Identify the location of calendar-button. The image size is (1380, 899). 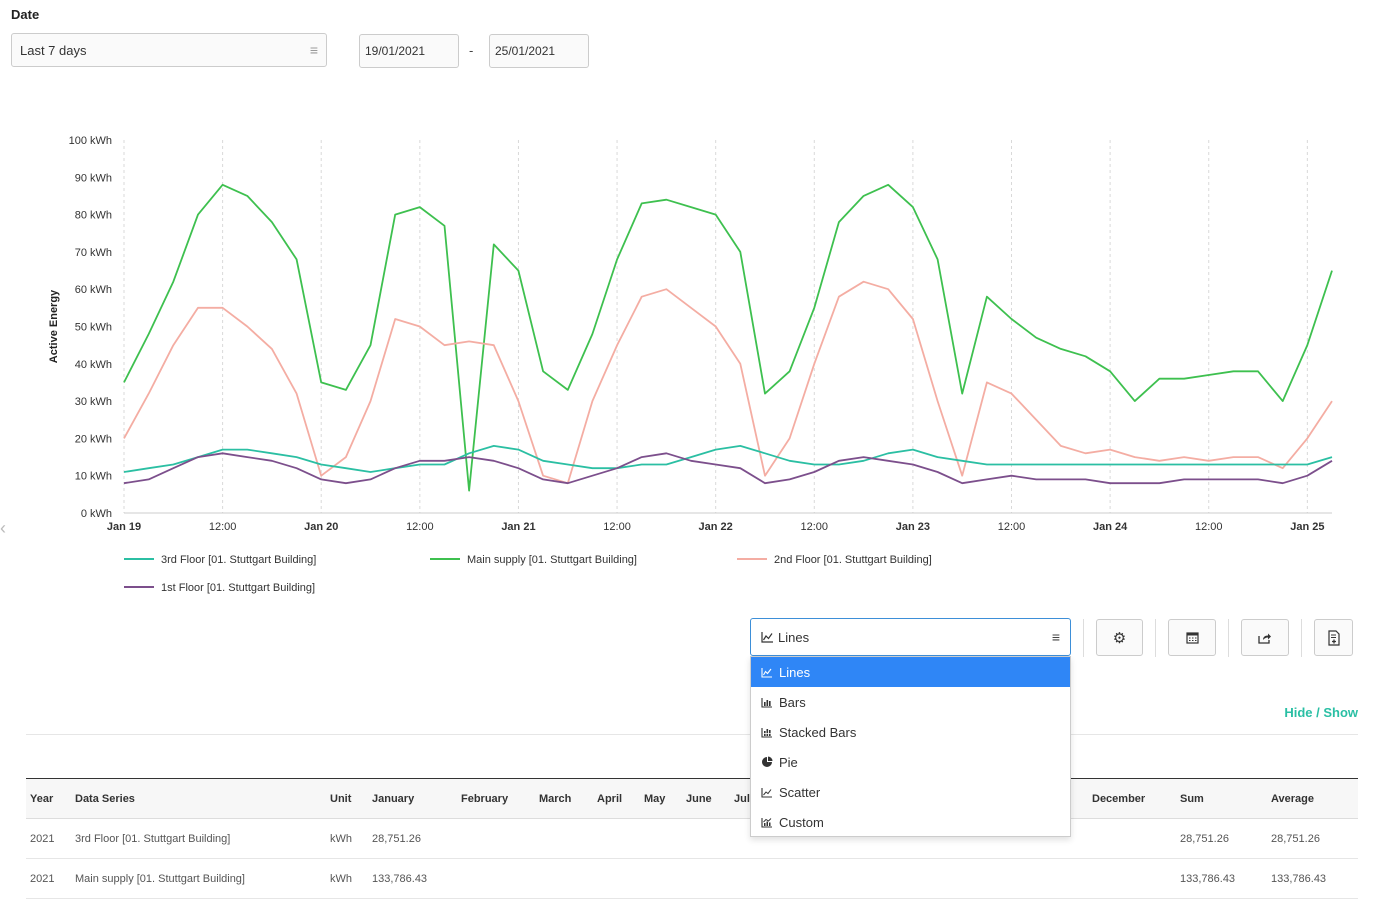
(1192, 637).